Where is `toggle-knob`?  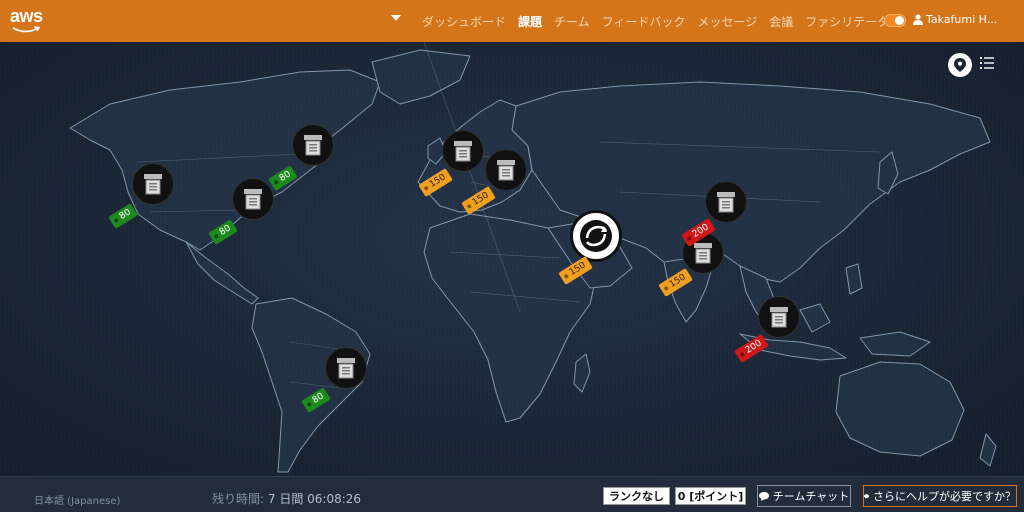
toggle-knob is located at coordinates (899, 20).